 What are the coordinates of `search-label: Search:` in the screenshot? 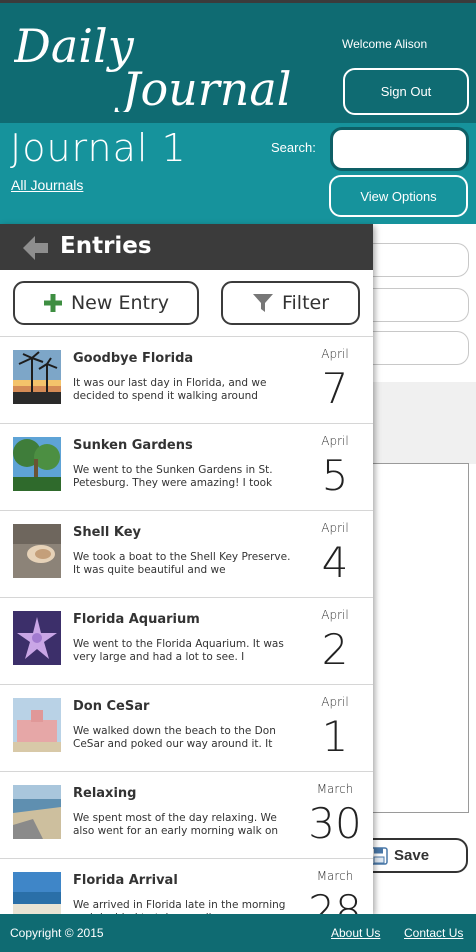 It's located at (293, 147).